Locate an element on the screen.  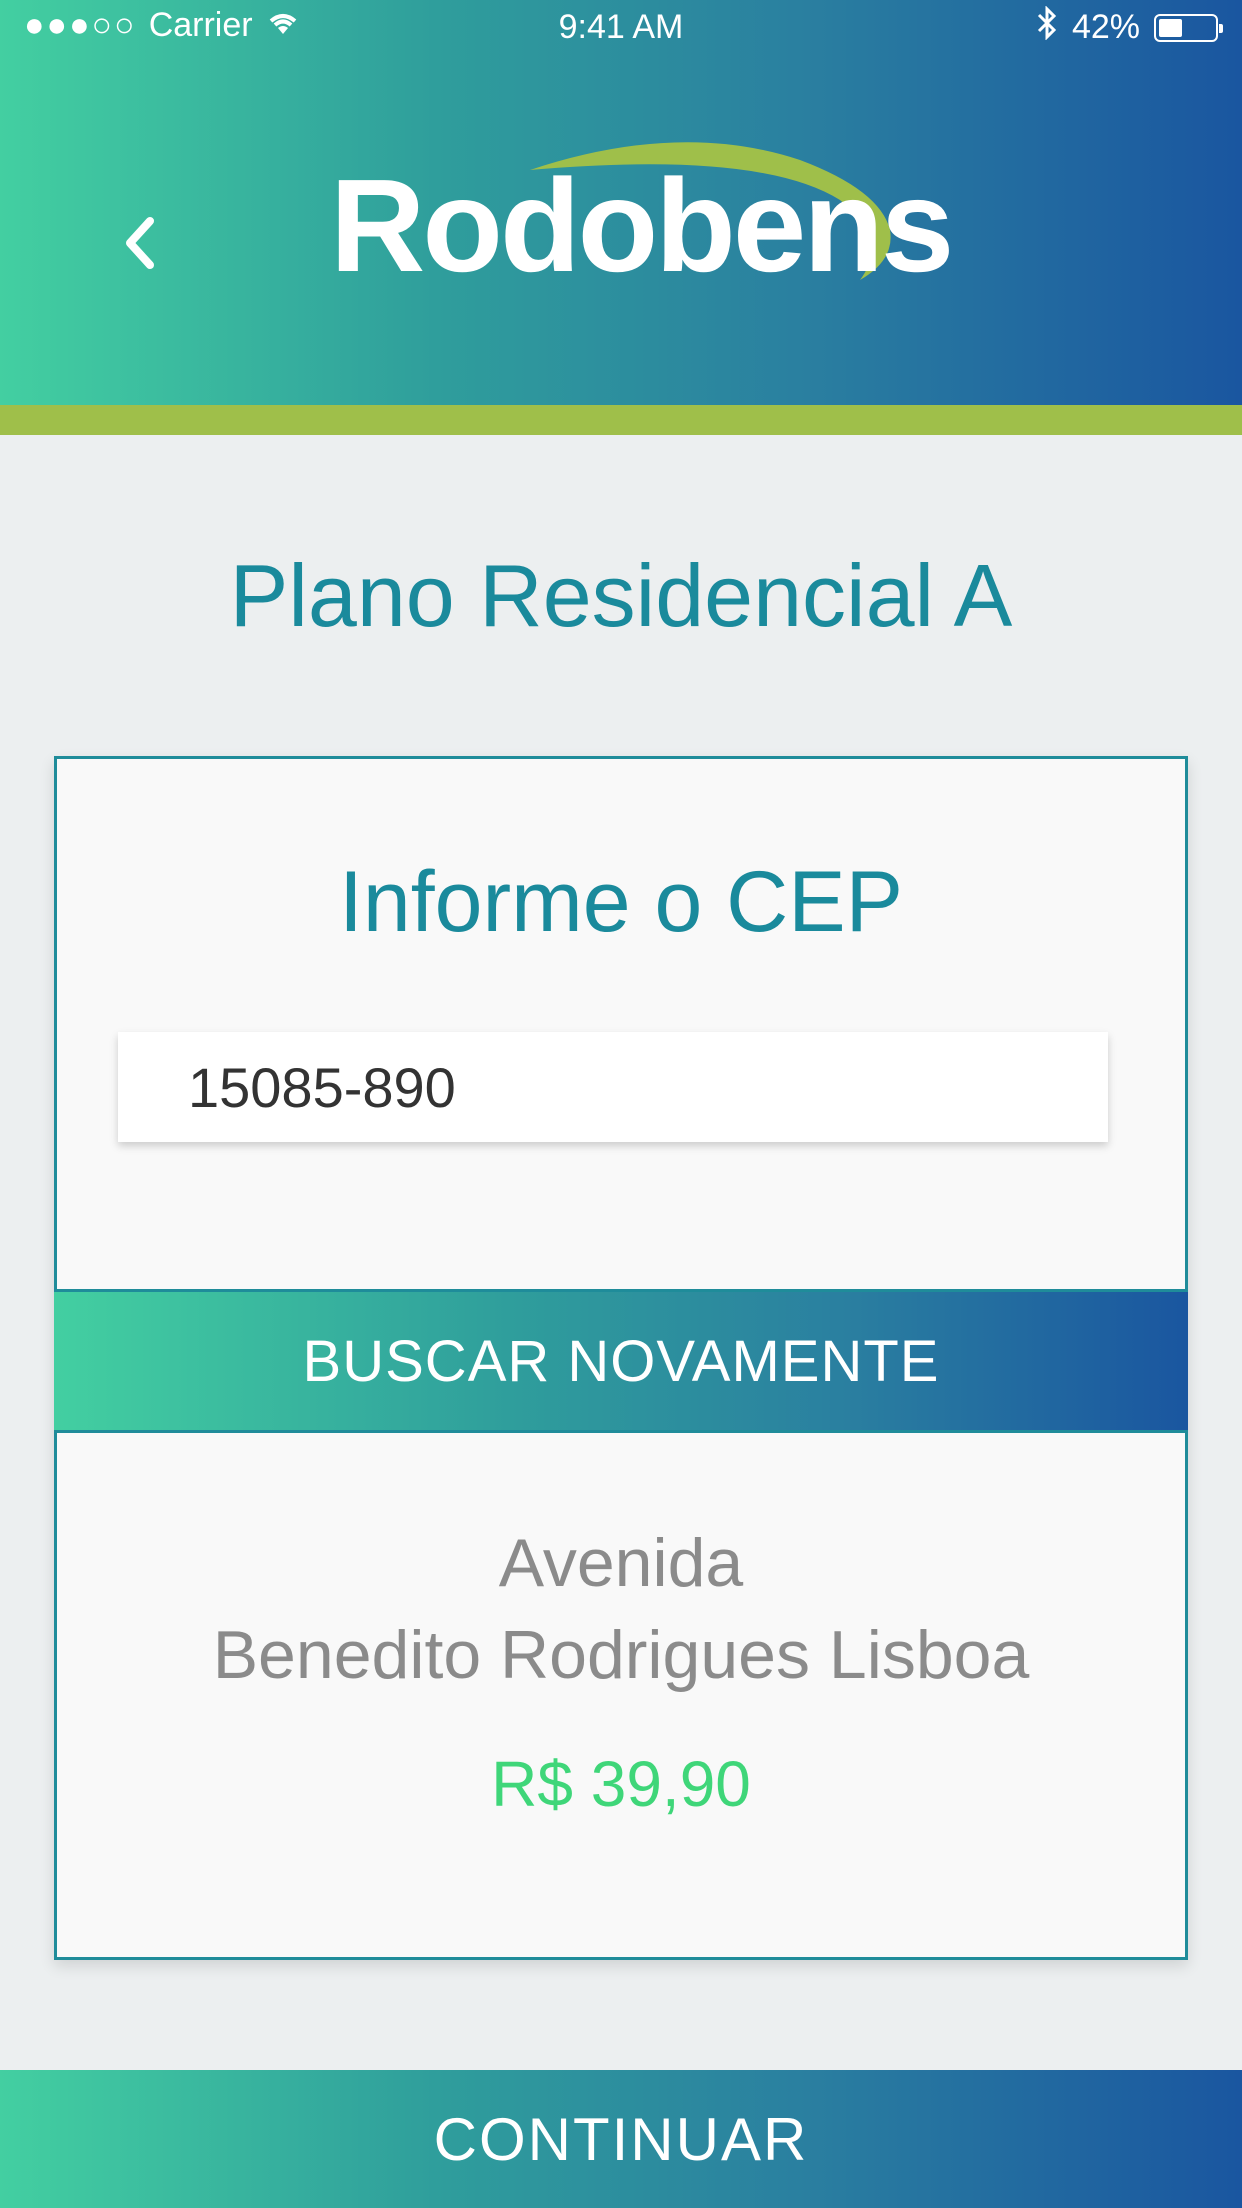
cep-card-title: Informe o CEP is located at coordinates (621, 902).